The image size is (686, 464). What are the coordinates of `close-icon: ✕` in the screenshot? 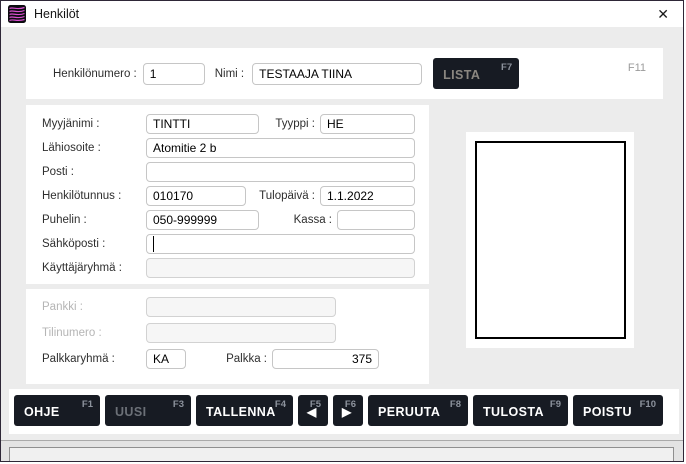 It's located at (663, 14).